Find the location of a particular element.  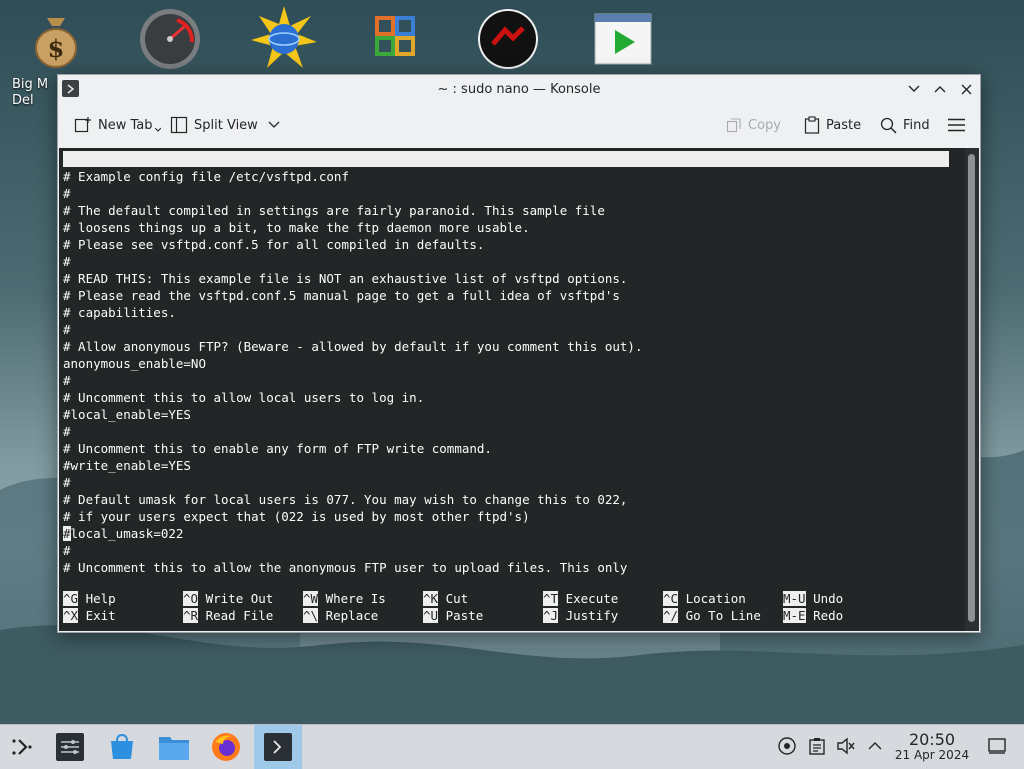

paste-button: Paste is located at coordinates (832, 125).